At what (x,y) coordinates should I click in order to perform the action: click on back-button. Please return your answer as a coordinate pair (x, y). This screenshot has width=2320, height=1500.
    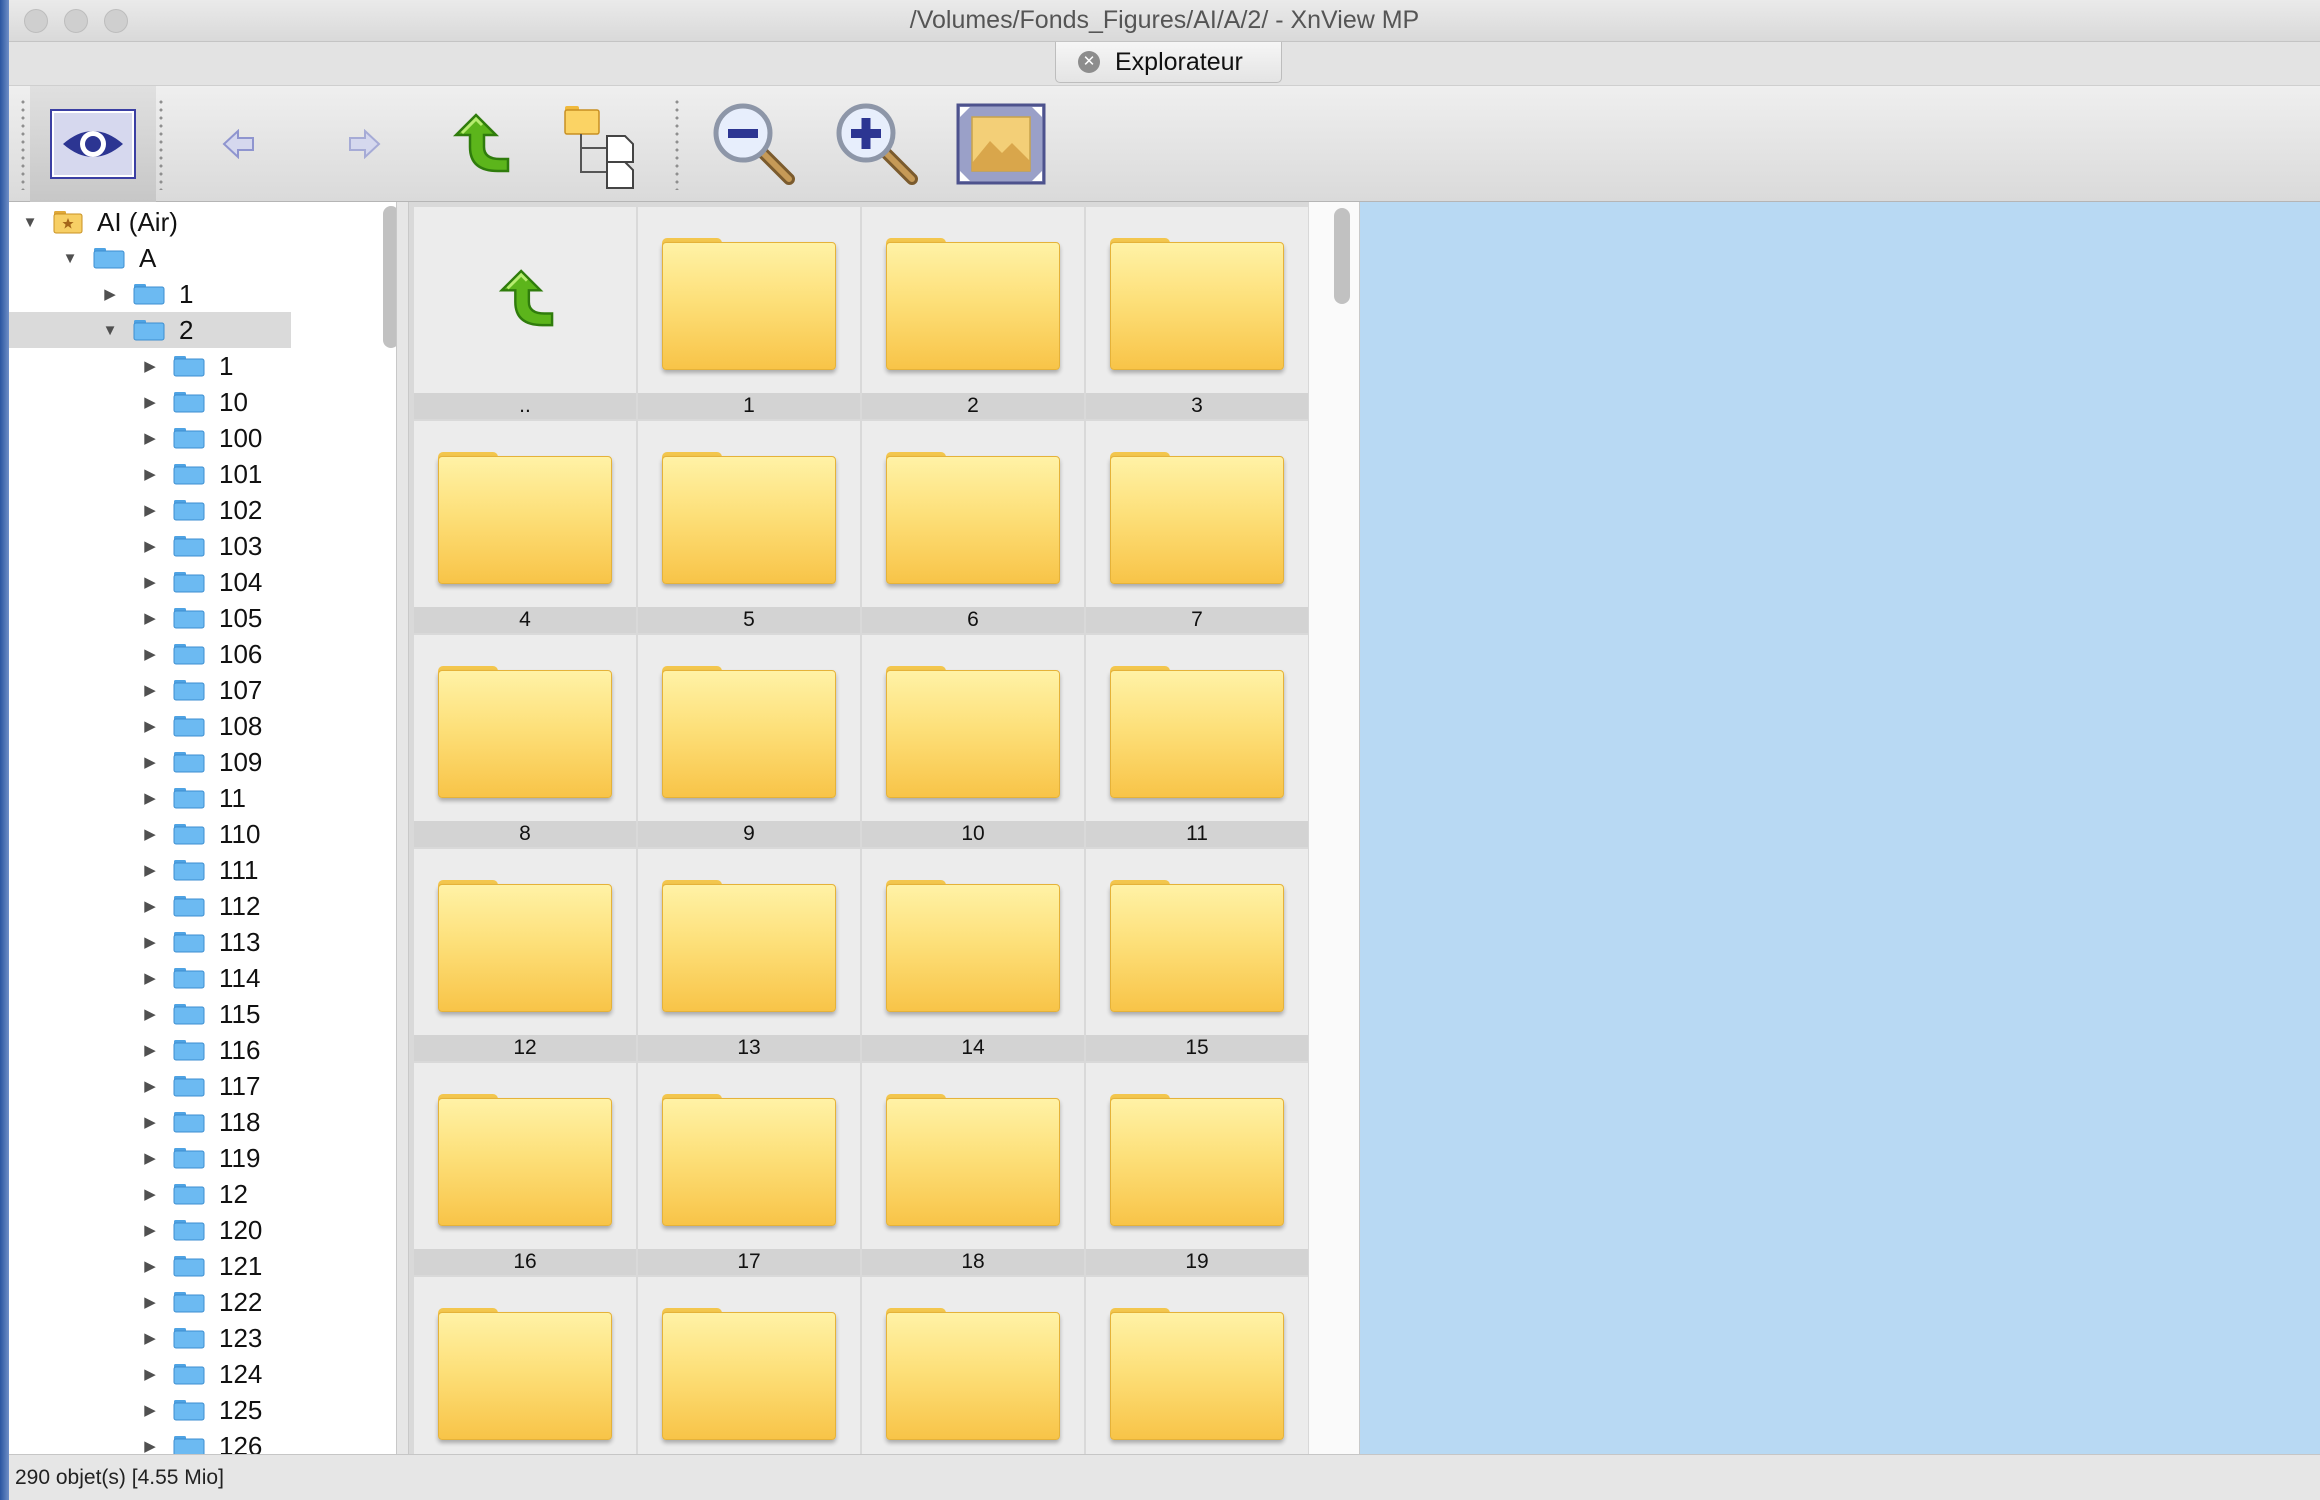
    Looking at the image, I should click on (239, 144).